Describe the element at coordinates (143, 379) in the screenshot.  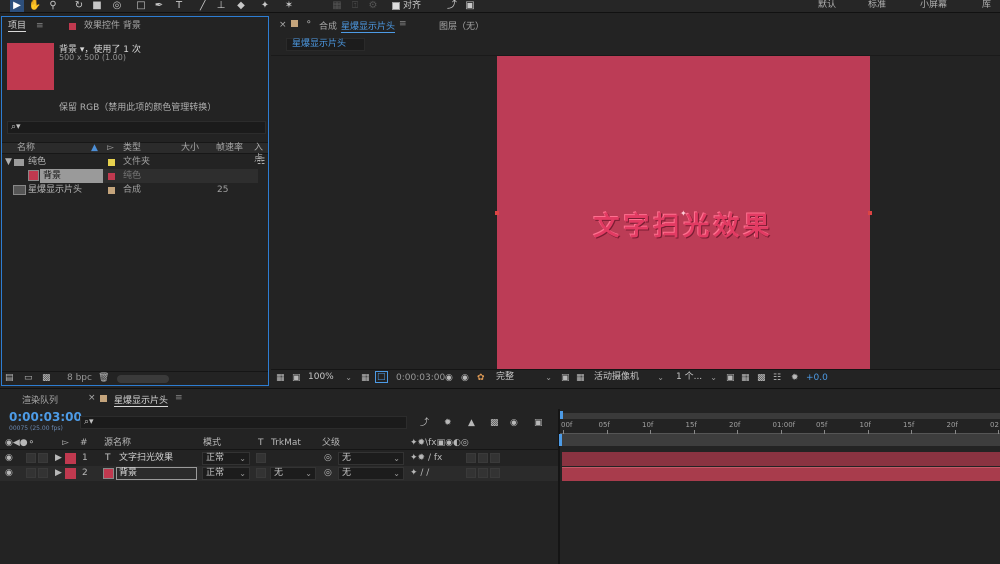
I see `horizontal-scrollbar` at that location.